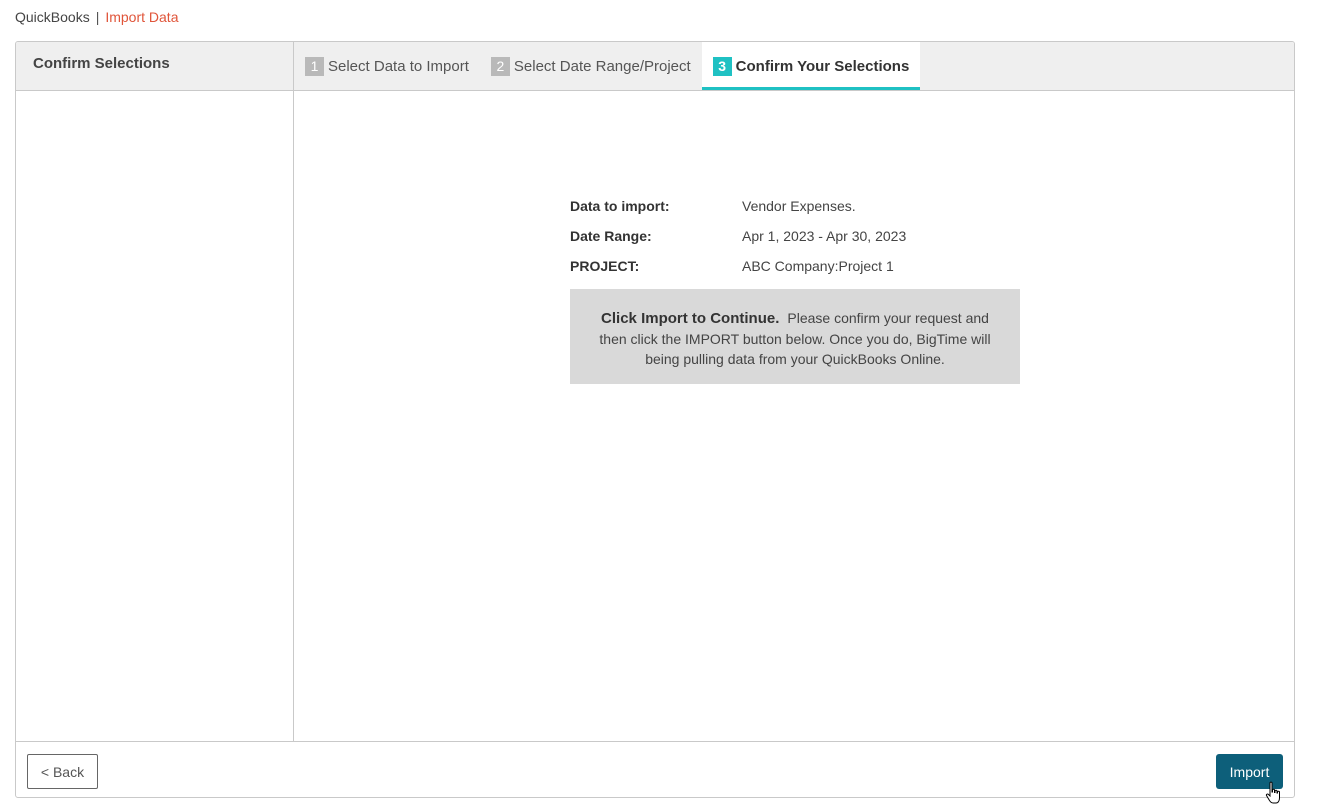 The image size is (1334, 810). I want to click on tab-label: Select Date Range/Project, so click(602, 66).